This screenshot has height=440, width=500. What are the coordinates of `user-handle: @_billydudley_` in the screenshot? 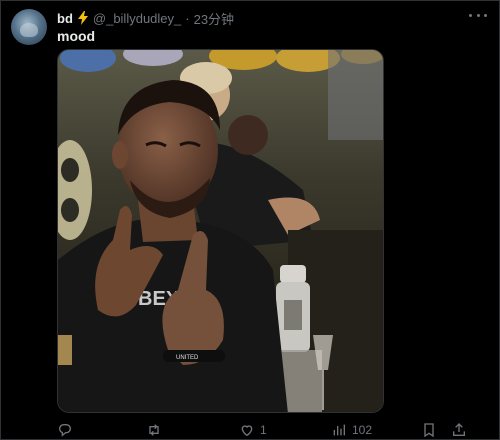 It's located at (137, 18).